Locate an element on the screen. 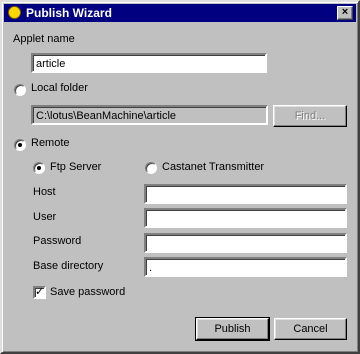  user-input is located at coordinates (245, 218).